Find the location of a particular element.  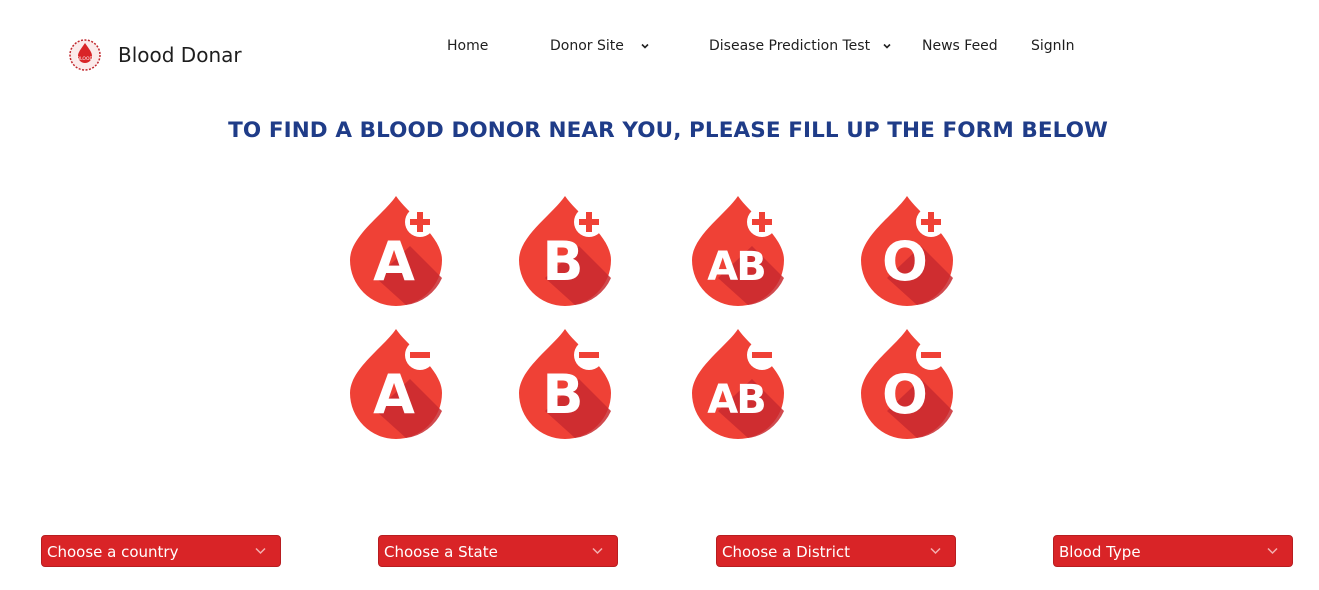

country-select: Choose a country is located at coordinates (161, 551).